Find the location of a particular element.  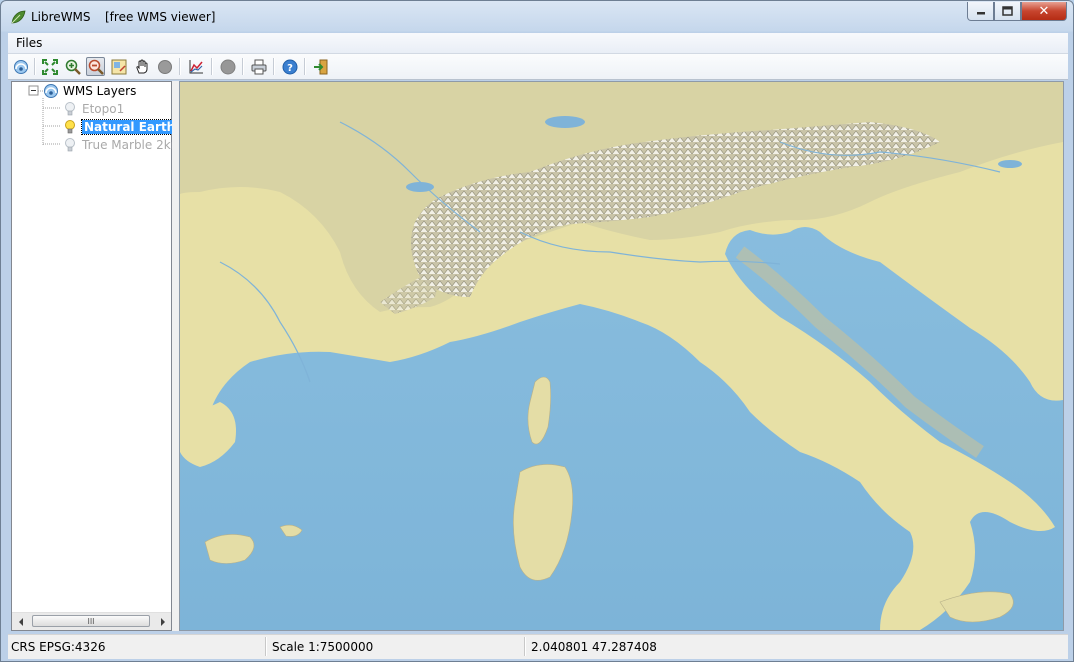

zoom-out-icon is located at coordinates (96, 67).